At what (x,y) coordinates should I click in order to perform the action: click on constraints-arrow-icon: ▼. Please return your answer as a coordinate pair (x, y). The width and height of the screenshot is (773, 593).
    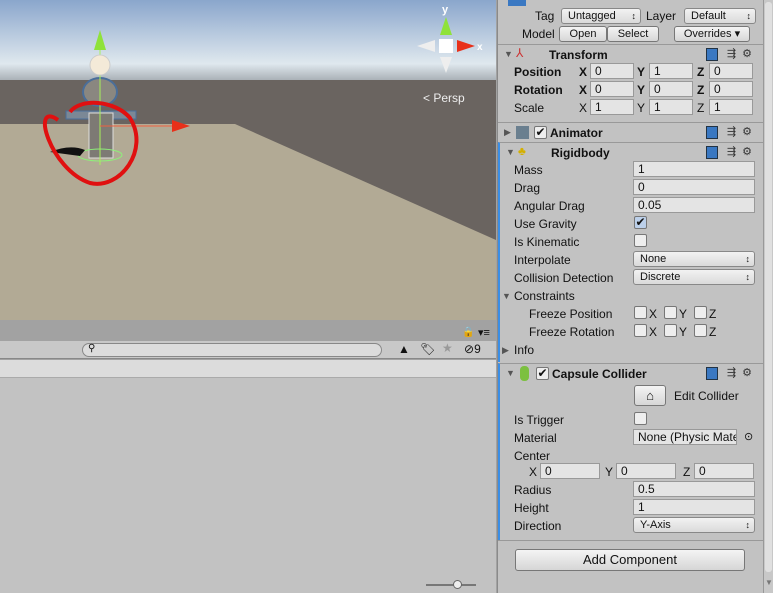
    Looking at the image, I should click on (506, 296).